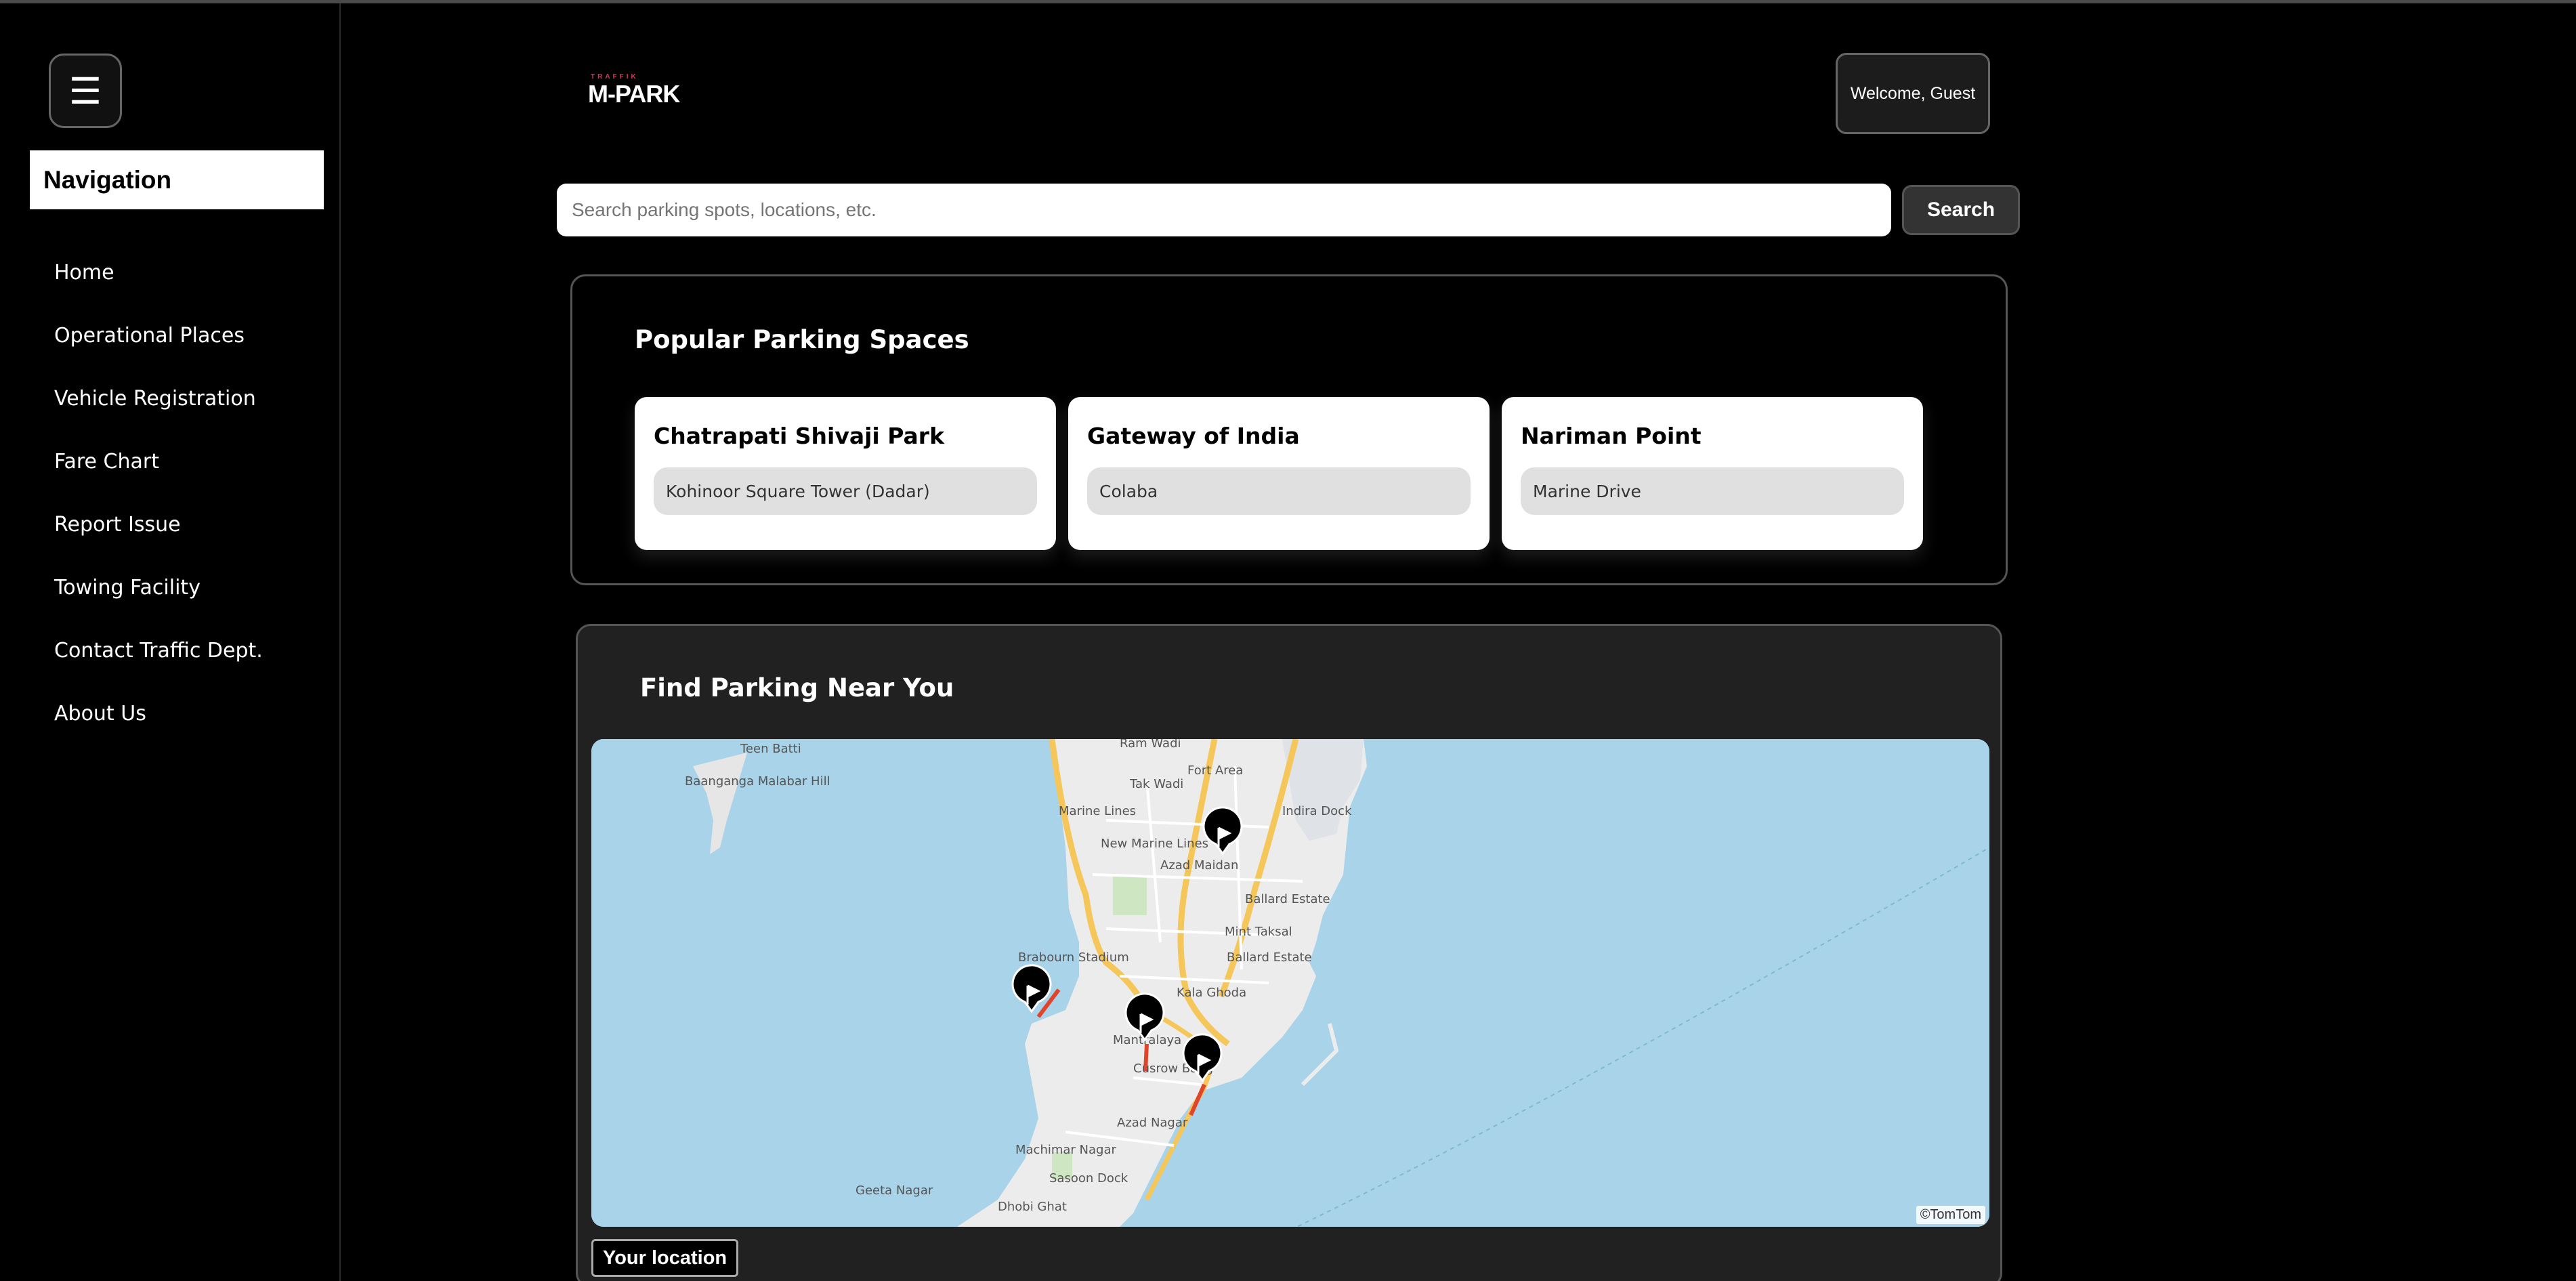 The width and height of the screenshot is (2576, 1281). I want to click on card-location: Marine Drive, so click(1713, 491).